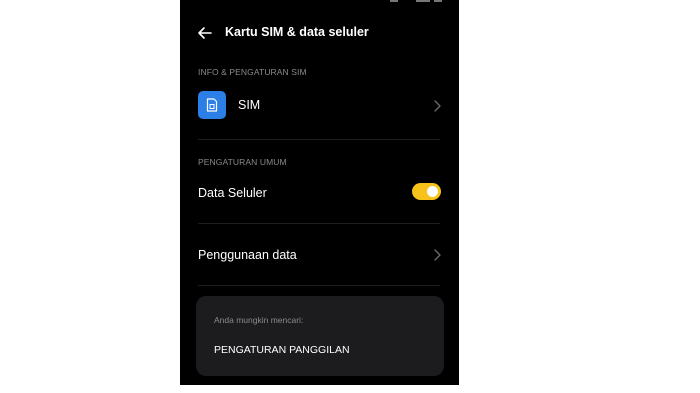 Image resolution: width=700 pixels, height=393 pixels. What do you see at coordinates (432, 191) in the screenshot?
I see `toggle-knob` at bounding box center [432, 191].